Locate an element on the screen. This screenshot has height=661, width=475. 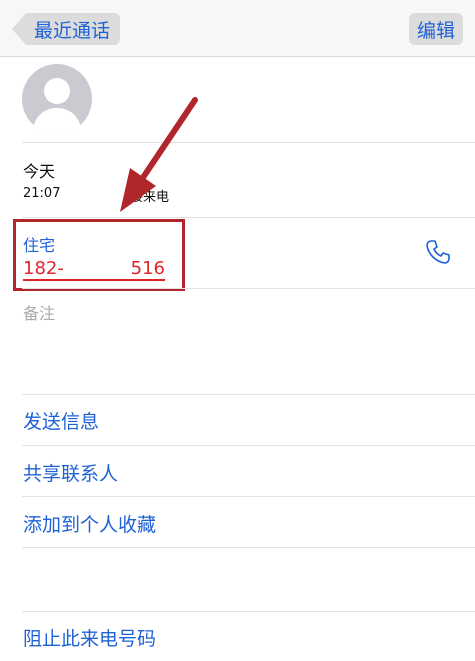
avatar is located at coordinates (57, 99).